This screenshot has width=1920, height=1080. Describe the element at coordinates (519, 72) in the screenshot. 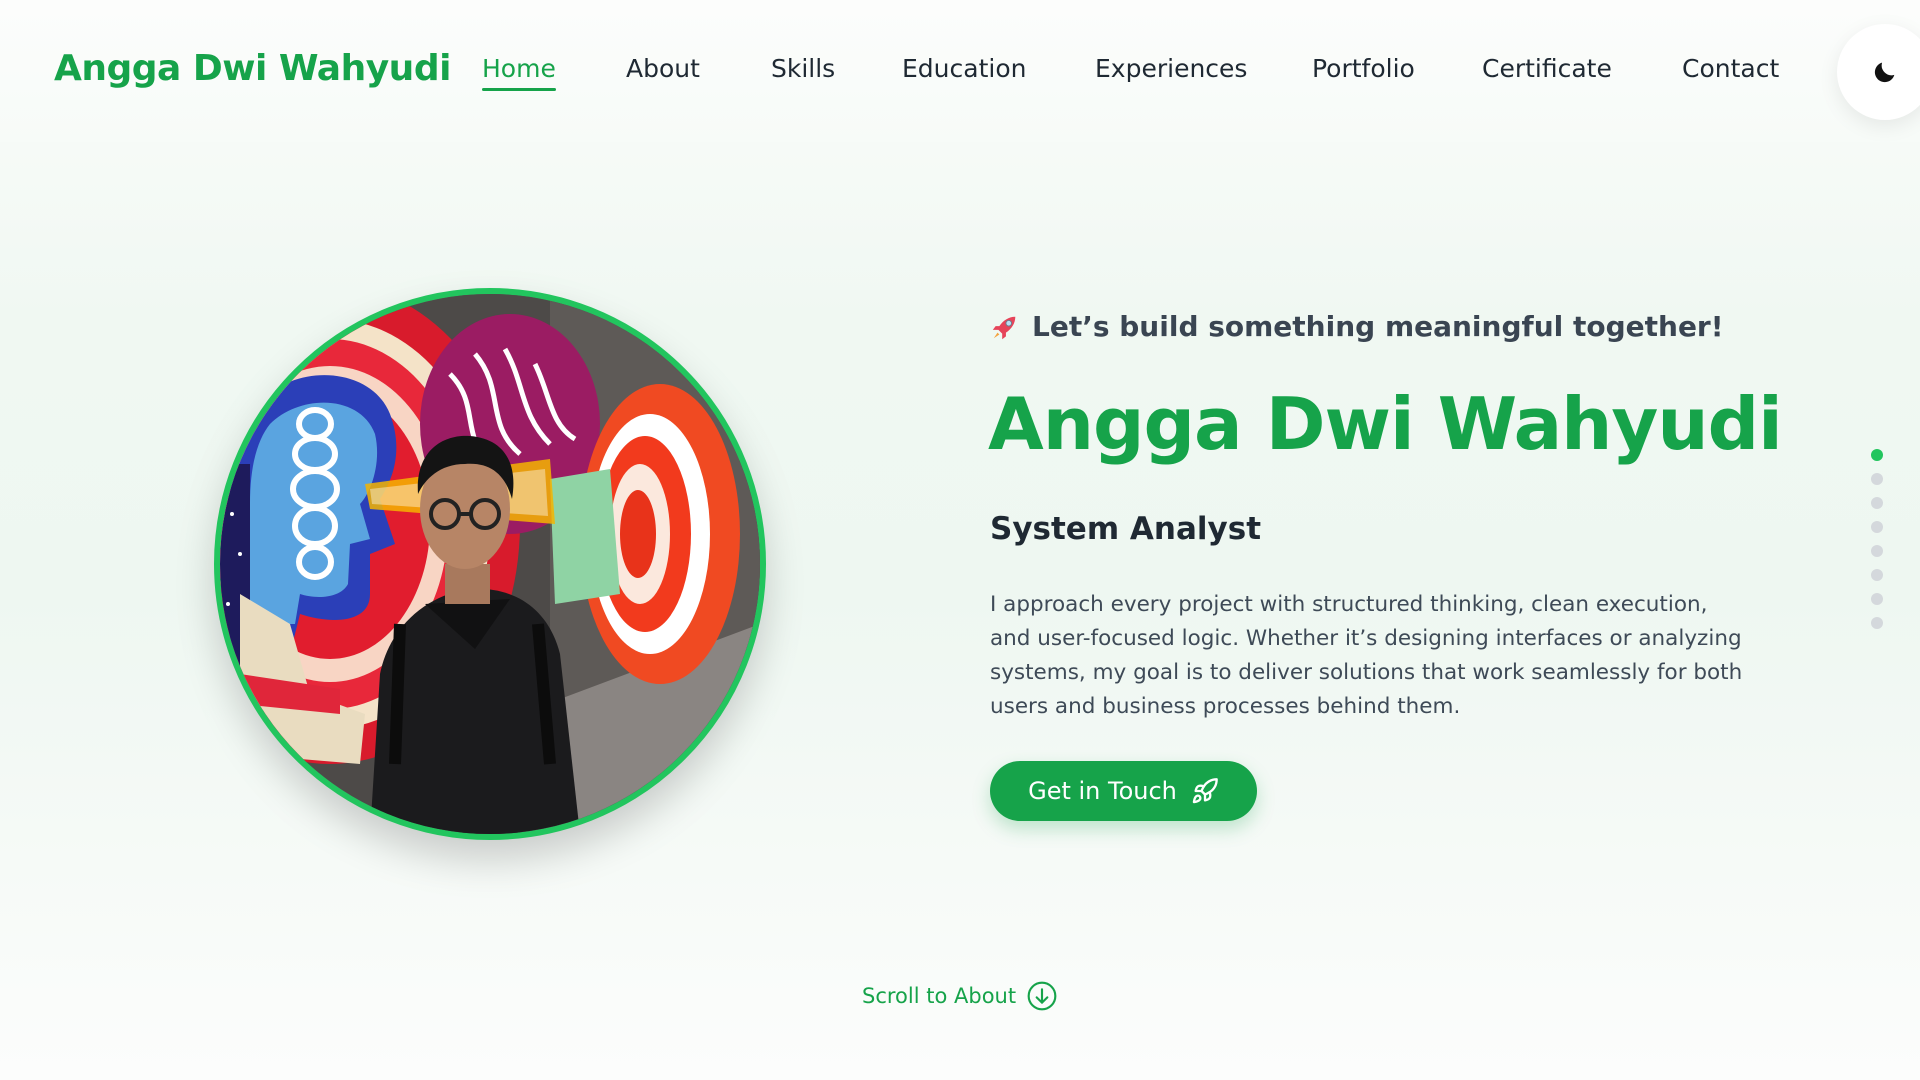

I see `nav-home: Home` at that location.